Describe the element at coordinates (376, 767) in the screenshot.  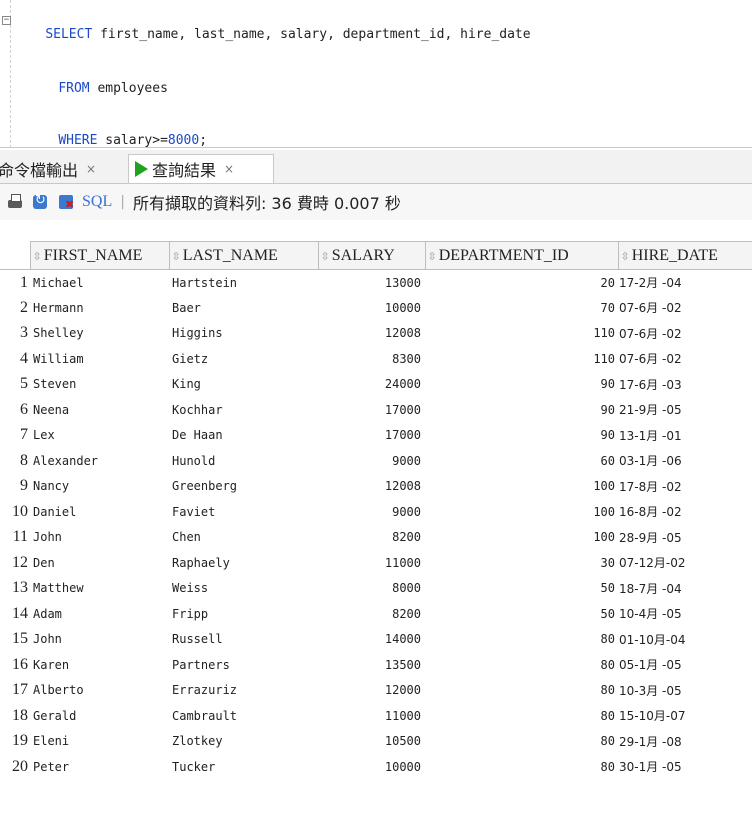
I see `table-row: 20 Peter Tucker 10000 80 30-1月 -05` at that location.